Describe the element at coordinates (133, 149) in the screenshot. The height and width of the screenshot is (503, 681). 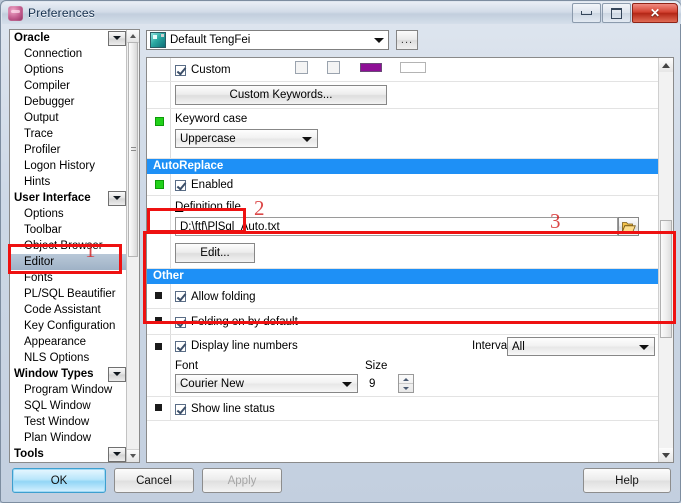
I see `sidebar-scroll-thumb` at that location.